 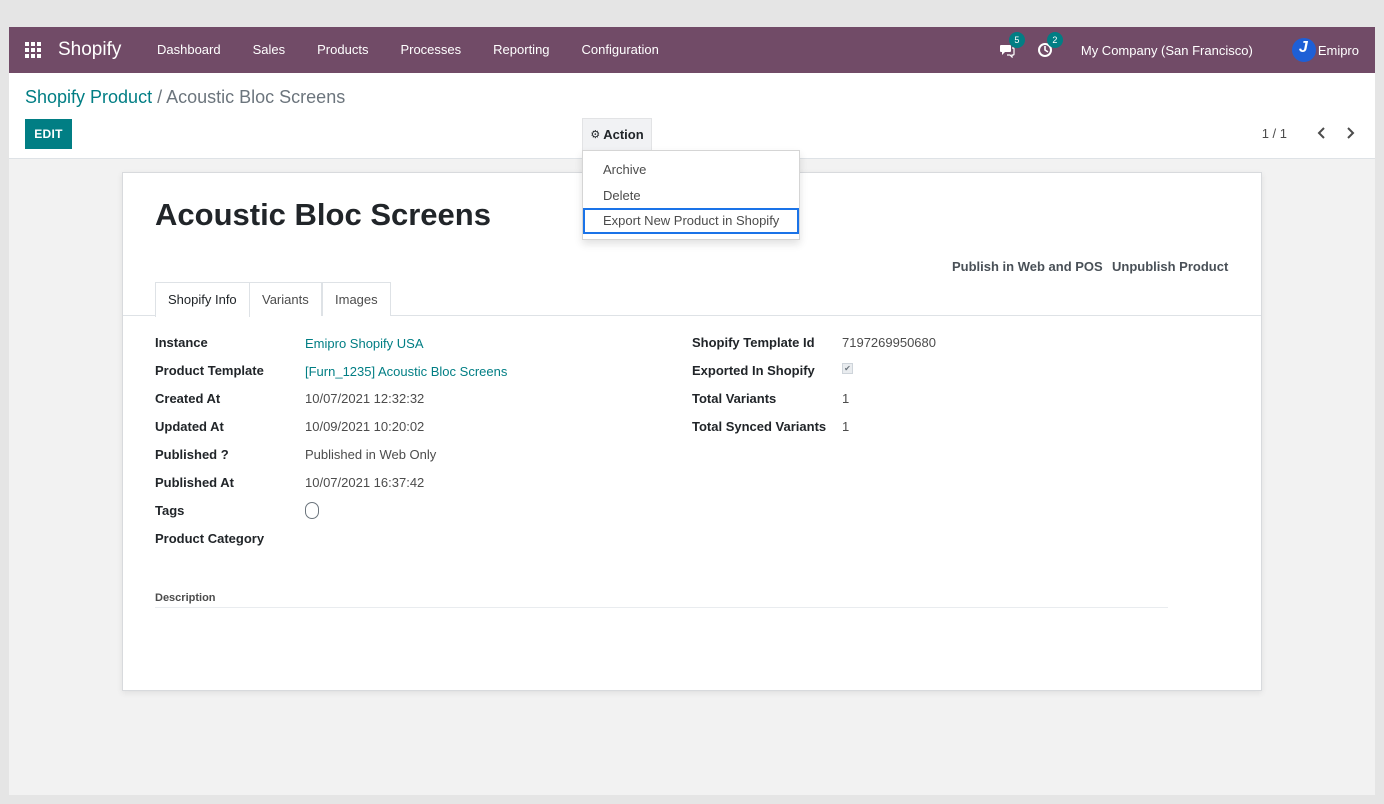 I want to click on action-button: ⚙ Action, so click(x=617, y=134).